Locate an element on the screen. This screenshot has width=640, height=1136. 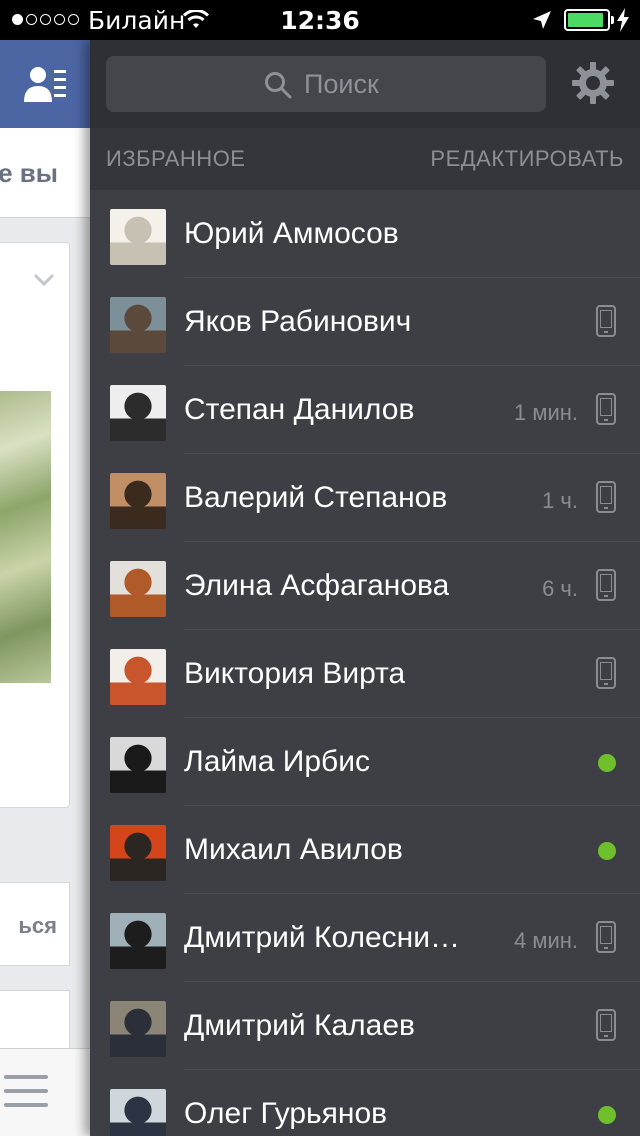
last-active-time: 4 мин. is located at coordinates (545, 940).